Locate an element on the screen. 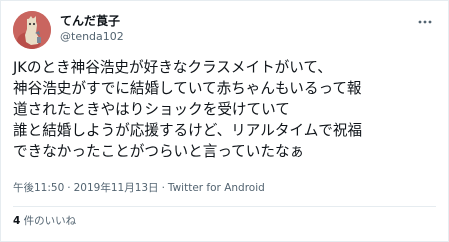 The image size is (449, 242). more-options-icon is located at coordinates (425, 22).